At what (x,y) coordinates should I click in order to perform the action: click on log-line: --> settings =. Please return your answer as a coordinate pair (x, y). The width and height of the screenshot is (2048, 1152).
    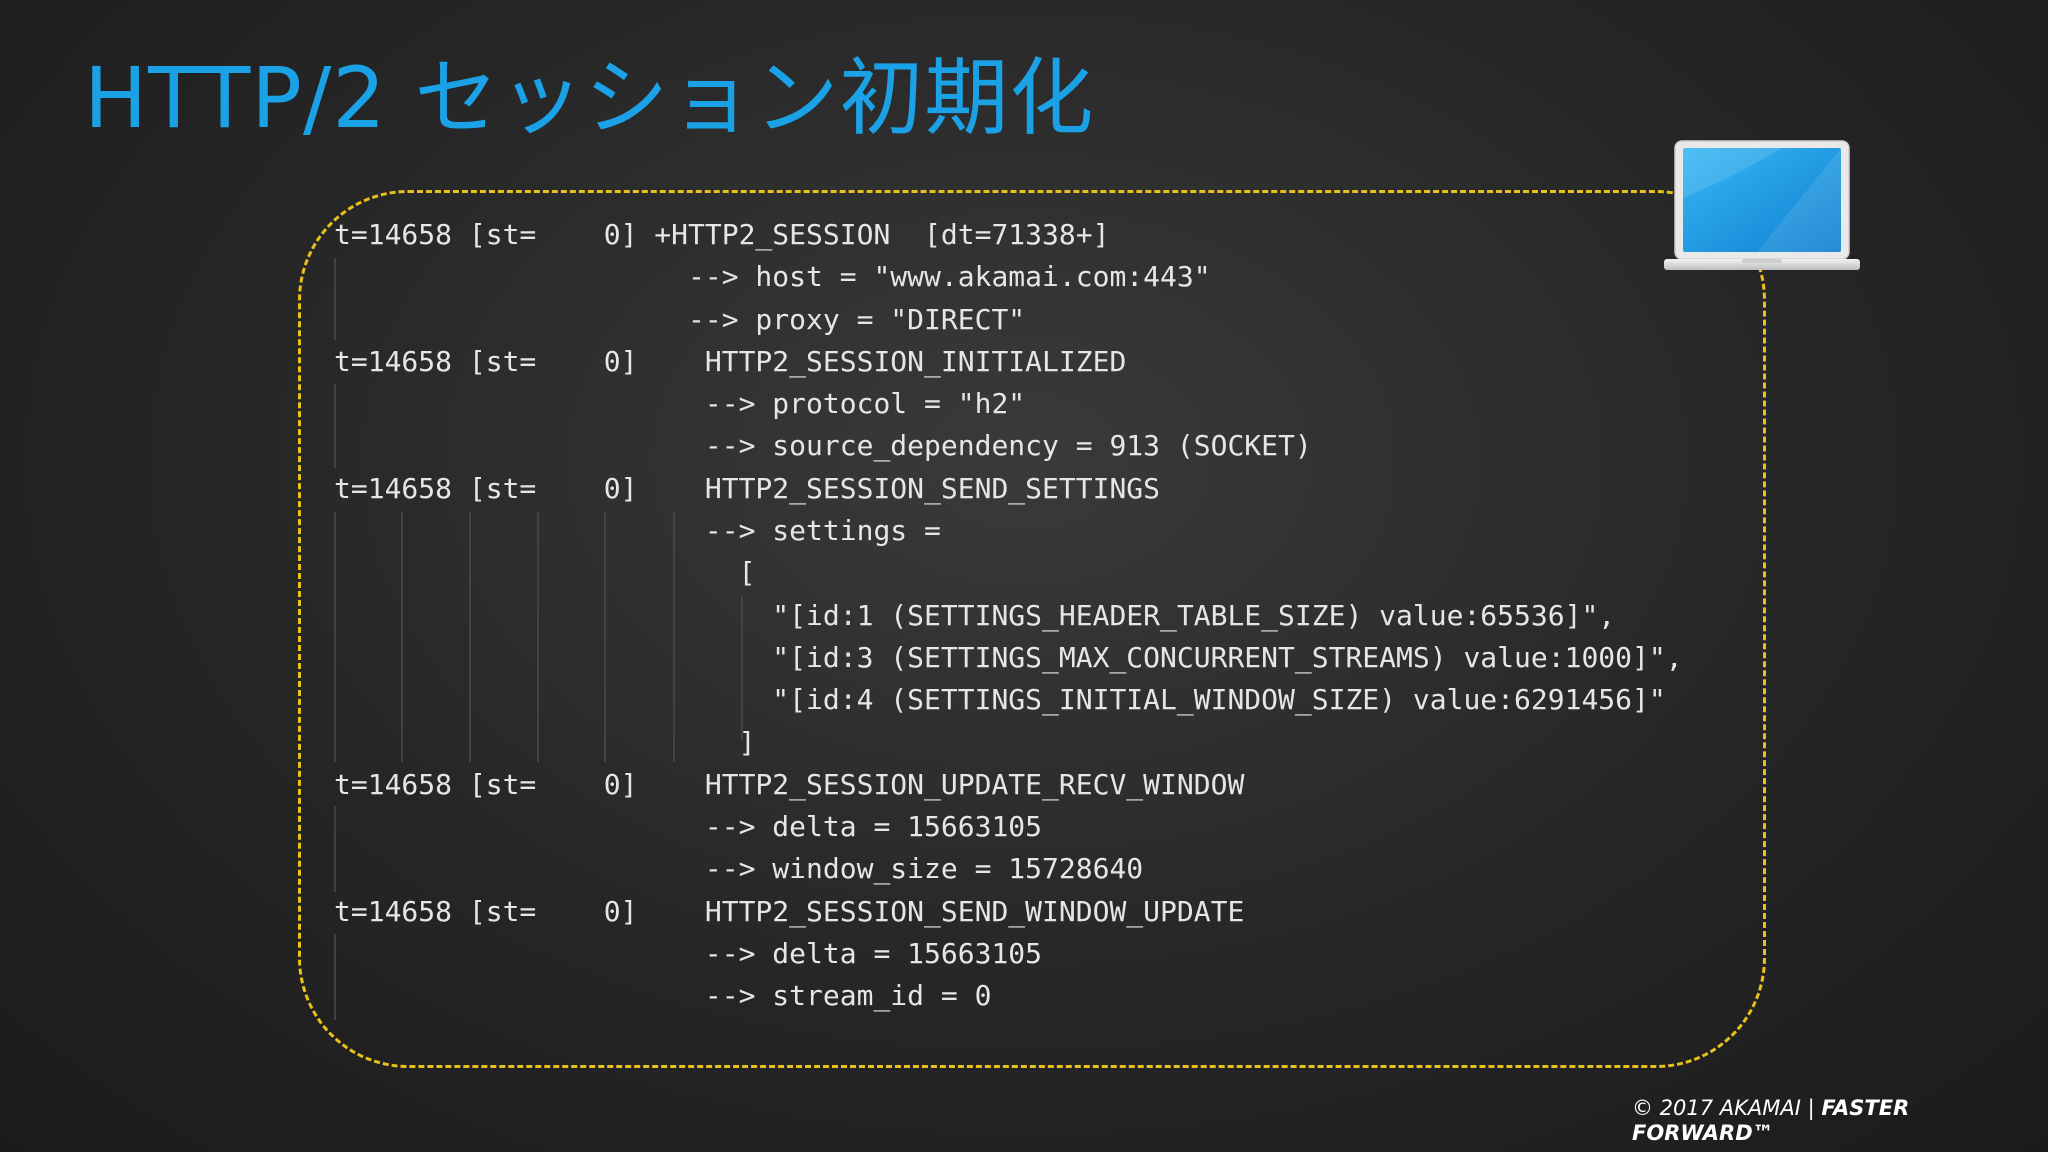
    Looking at the image, I should click on (637, 531).